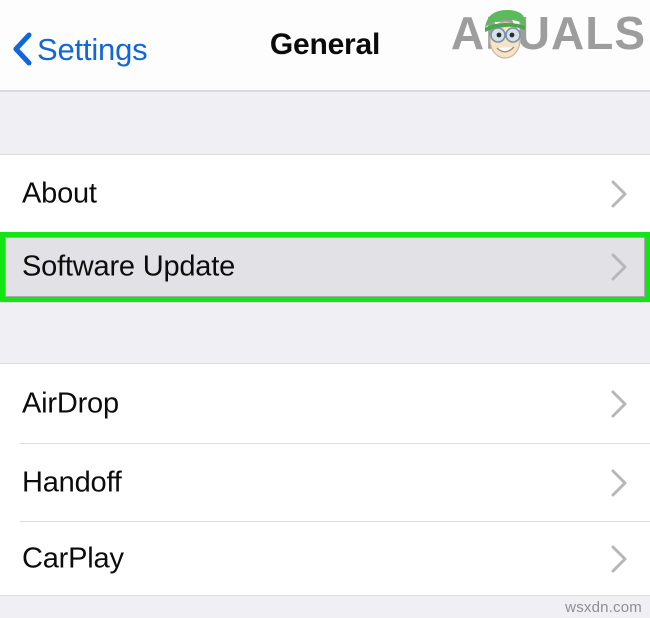  What do you see at coordinates (325, 46) in the screenshot?
I see `navigation-bar: Settings General APUALS` at bounding box center [325, 46].